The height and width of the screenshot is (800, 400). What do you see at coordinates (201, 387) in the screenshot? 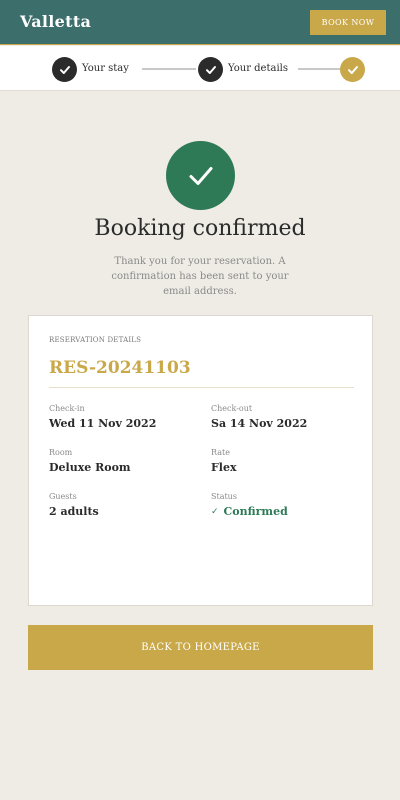
I see `divider` at bounding box center [201, 387].